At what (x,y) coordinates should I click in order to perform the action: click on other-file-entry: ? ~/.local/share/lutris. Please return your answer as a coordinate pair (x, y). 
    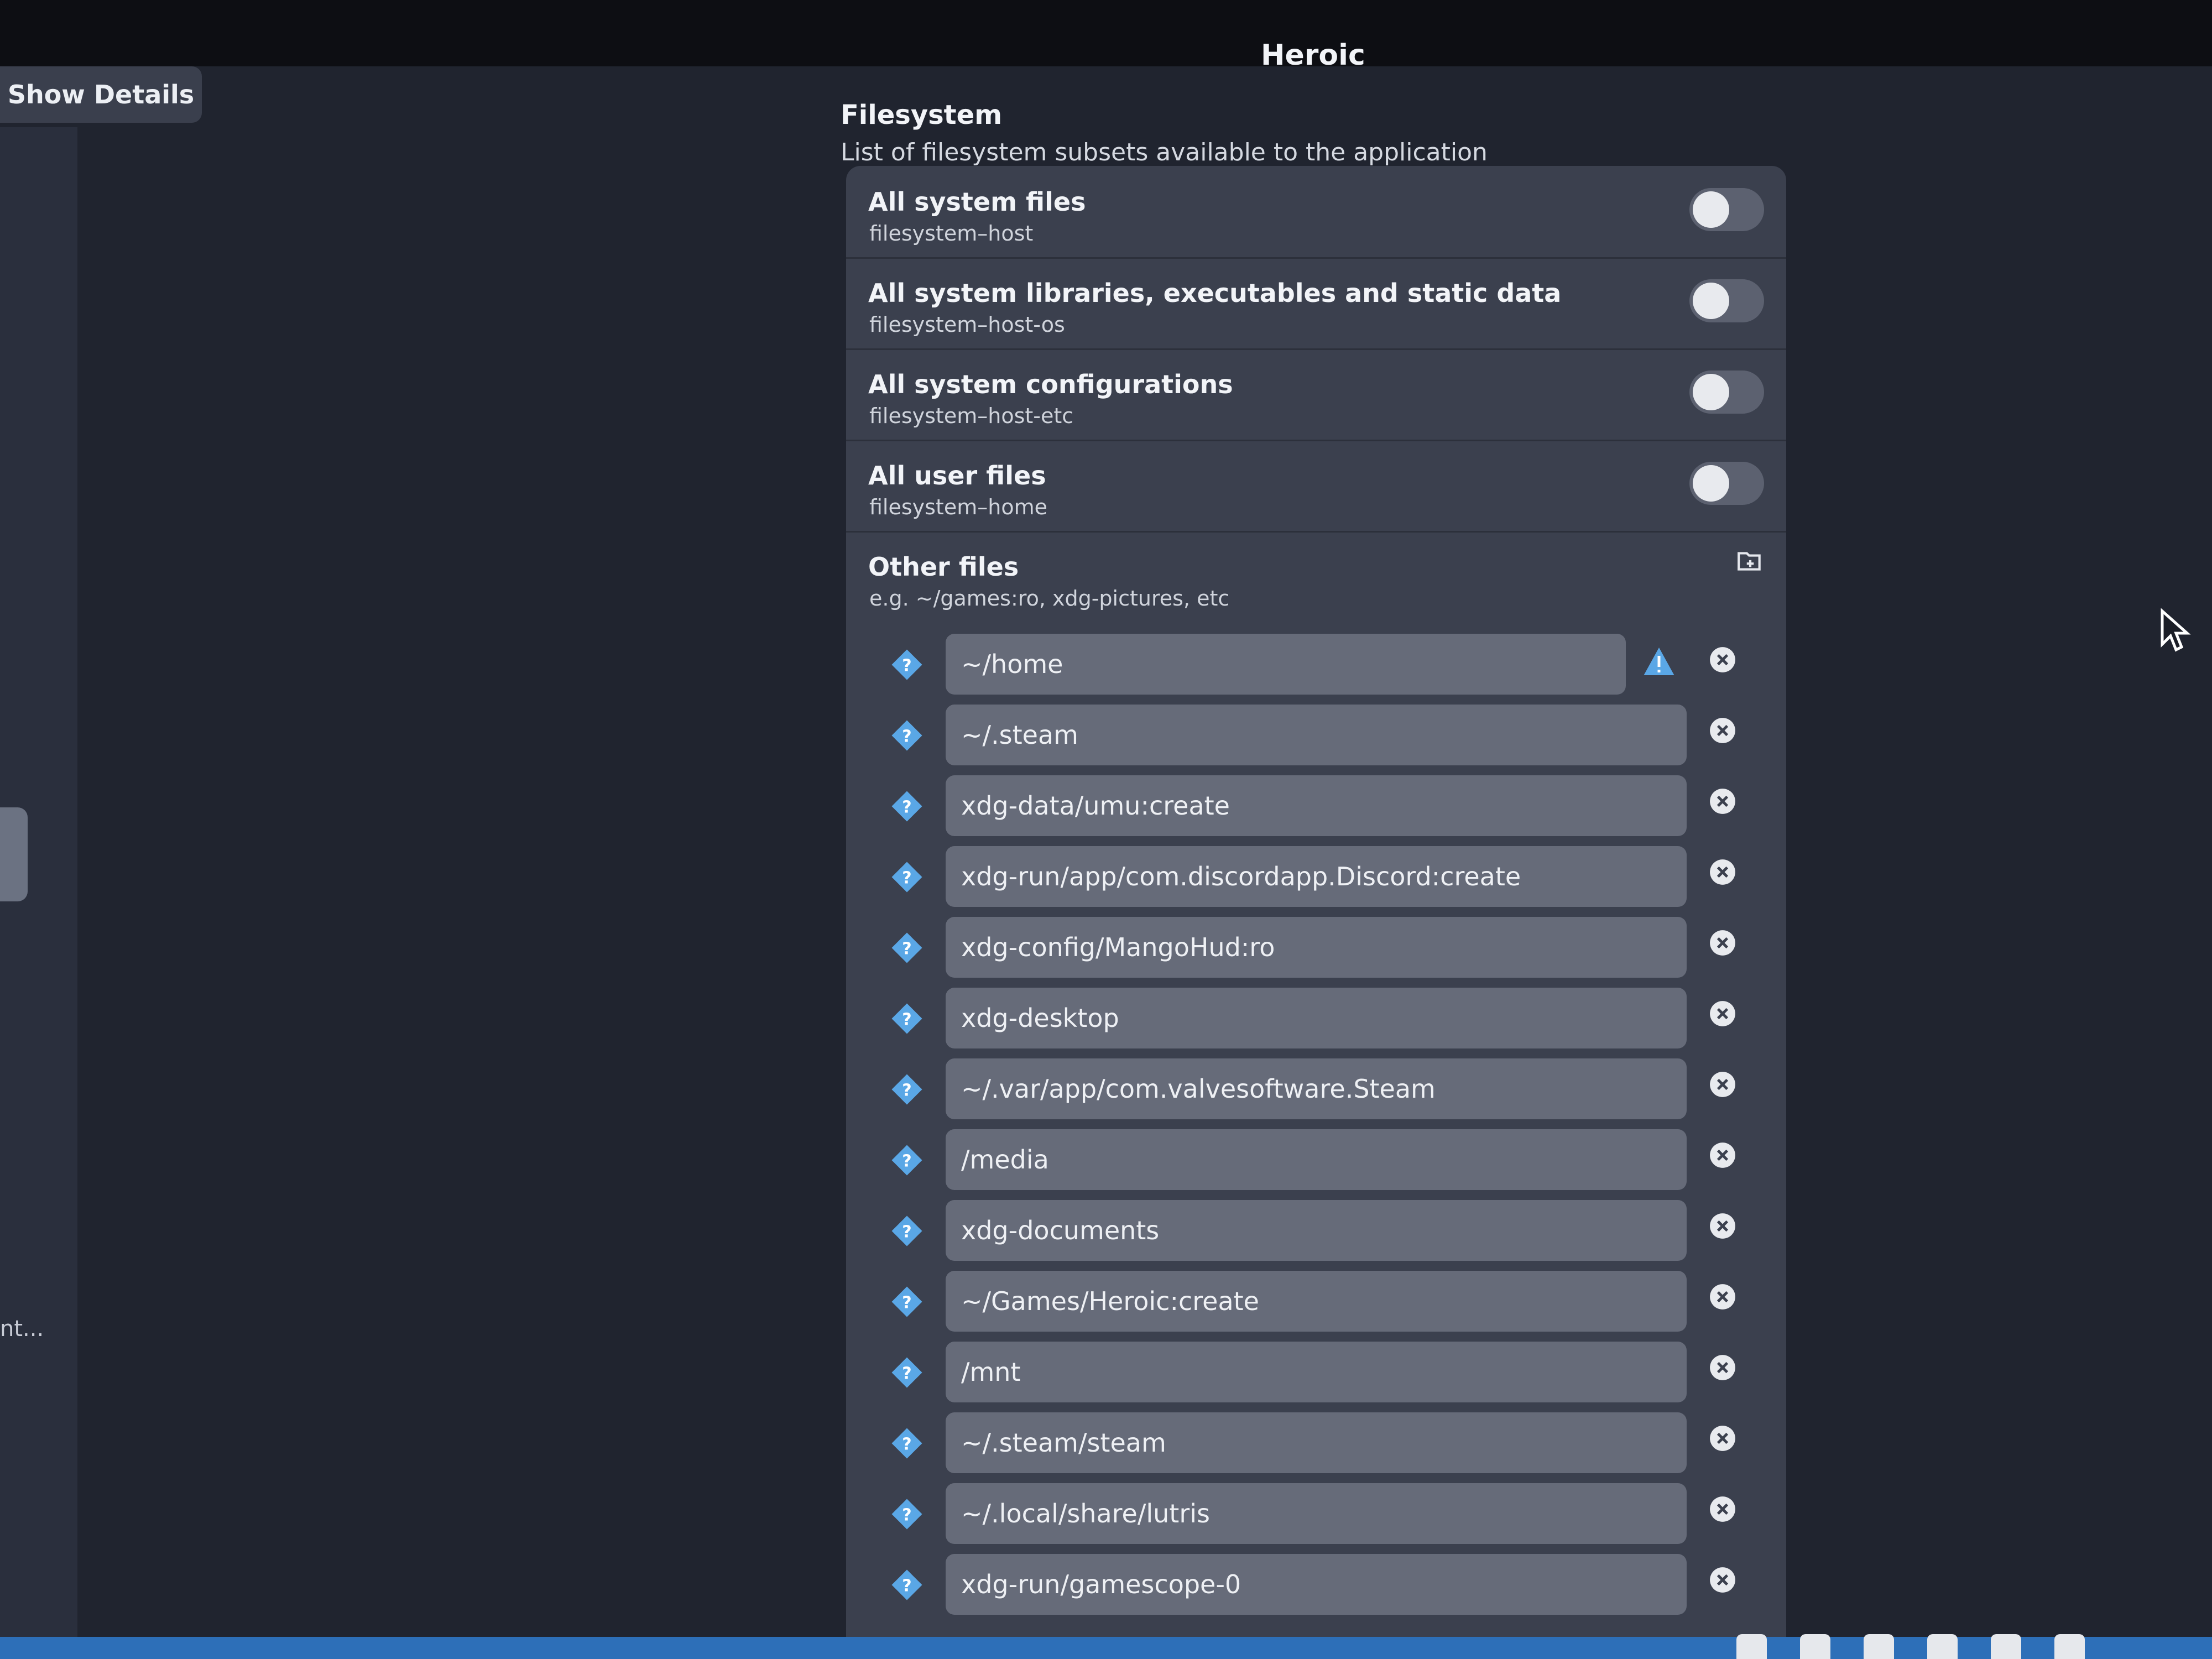
    Looking at the image, I should click on (1316, 1513).